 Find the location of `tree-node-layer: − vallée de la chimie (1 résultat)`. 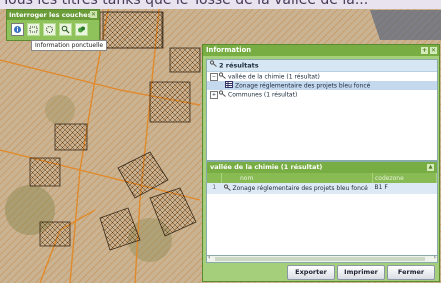

tree-node-layer: − vallée de la chimie (1 résultat) is located at coordinates (322, 76).